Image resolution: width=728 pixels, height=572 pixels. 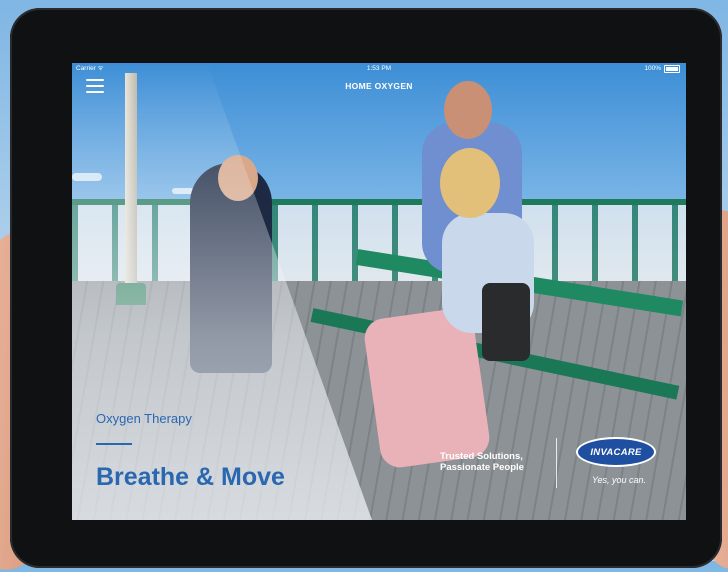 I want to click on nav-bar: HOME OXYGEN, so click(x=379, y=87).